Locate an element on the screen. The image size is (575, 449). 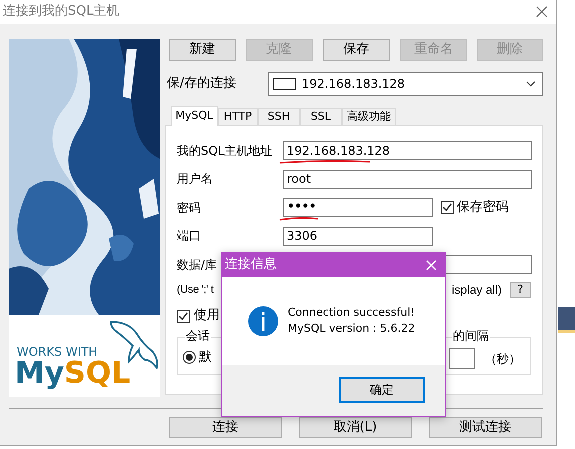
checkbox-label: 保存密码 is located at coordinates (483, 207).